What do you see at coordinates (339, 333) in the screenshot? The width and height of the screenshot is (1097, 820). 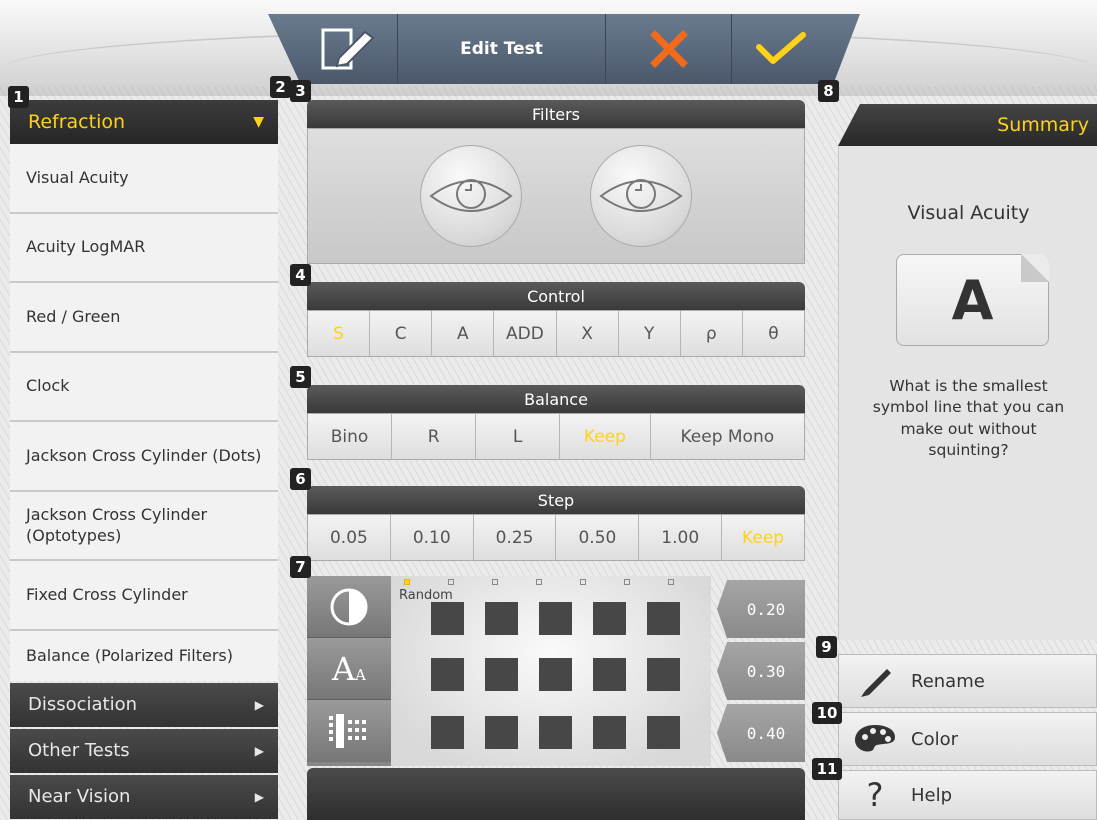 I see `control-s-button: S` at bounding box center [339, 333].